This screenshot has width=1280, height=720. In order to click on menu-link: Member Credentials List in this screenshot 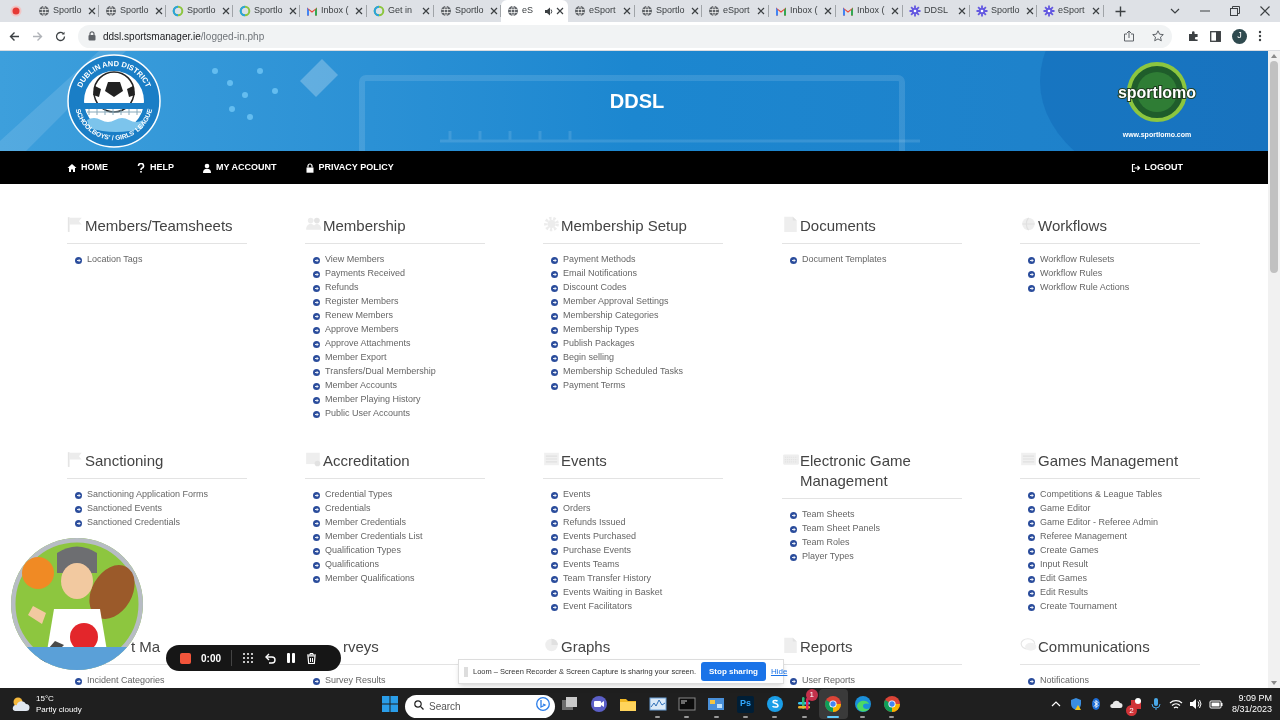, I will do `click(374, 537)`.